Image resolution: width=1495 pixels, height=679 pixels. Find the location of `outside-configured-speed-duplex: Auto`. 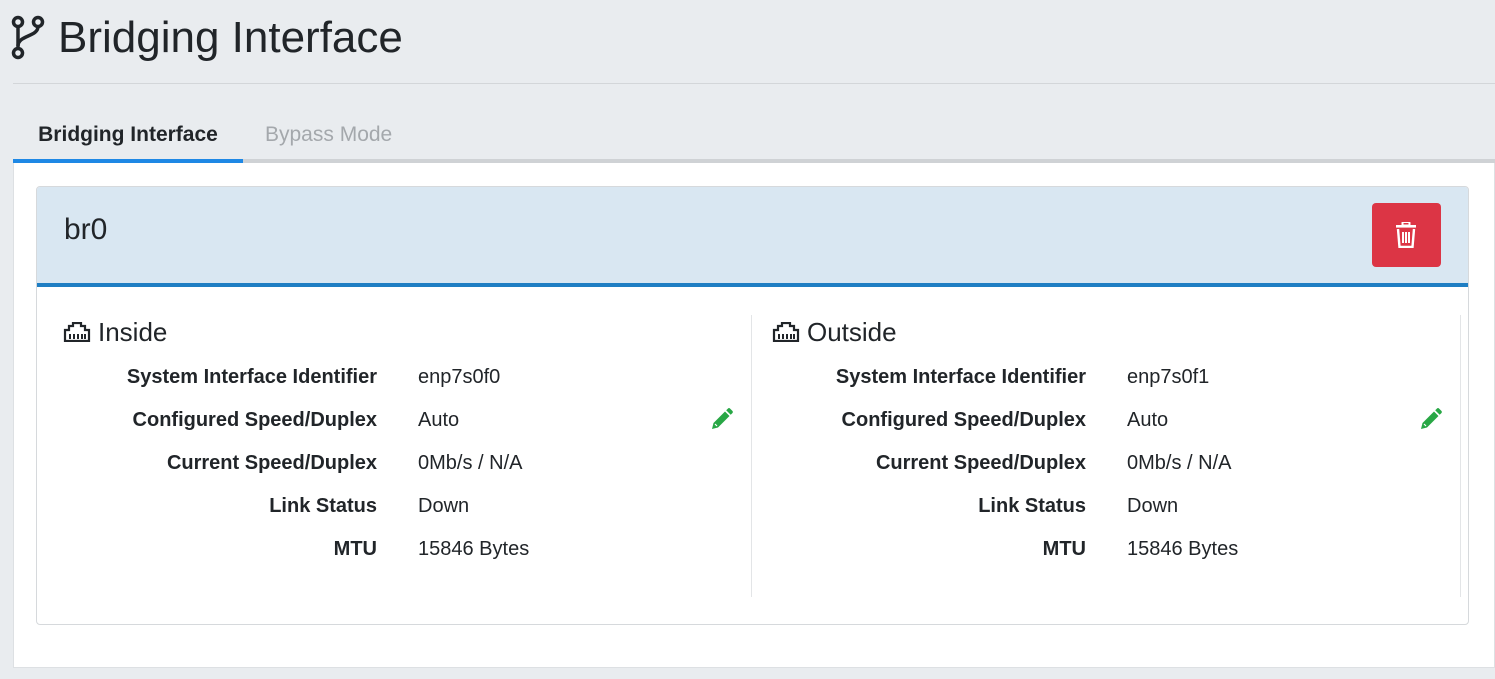

outside-configured-speed-duplex: Auto is located at coordinates (1148, 420).